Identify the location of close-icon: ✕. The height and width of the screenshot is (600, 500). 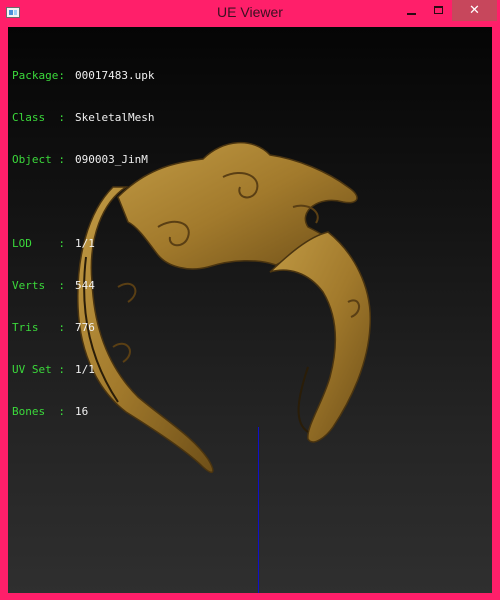
(474, 10).